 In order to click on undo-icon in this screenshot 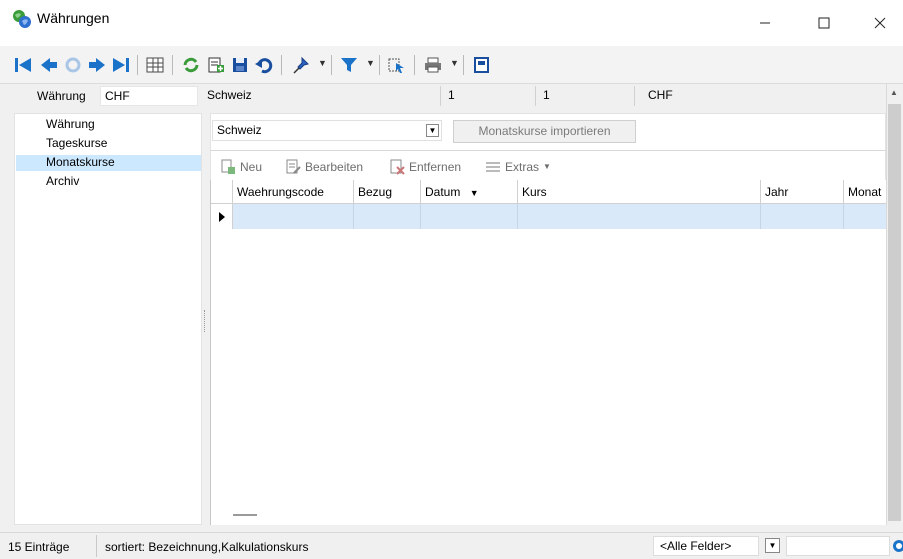, I will do `click(264, 65)`.